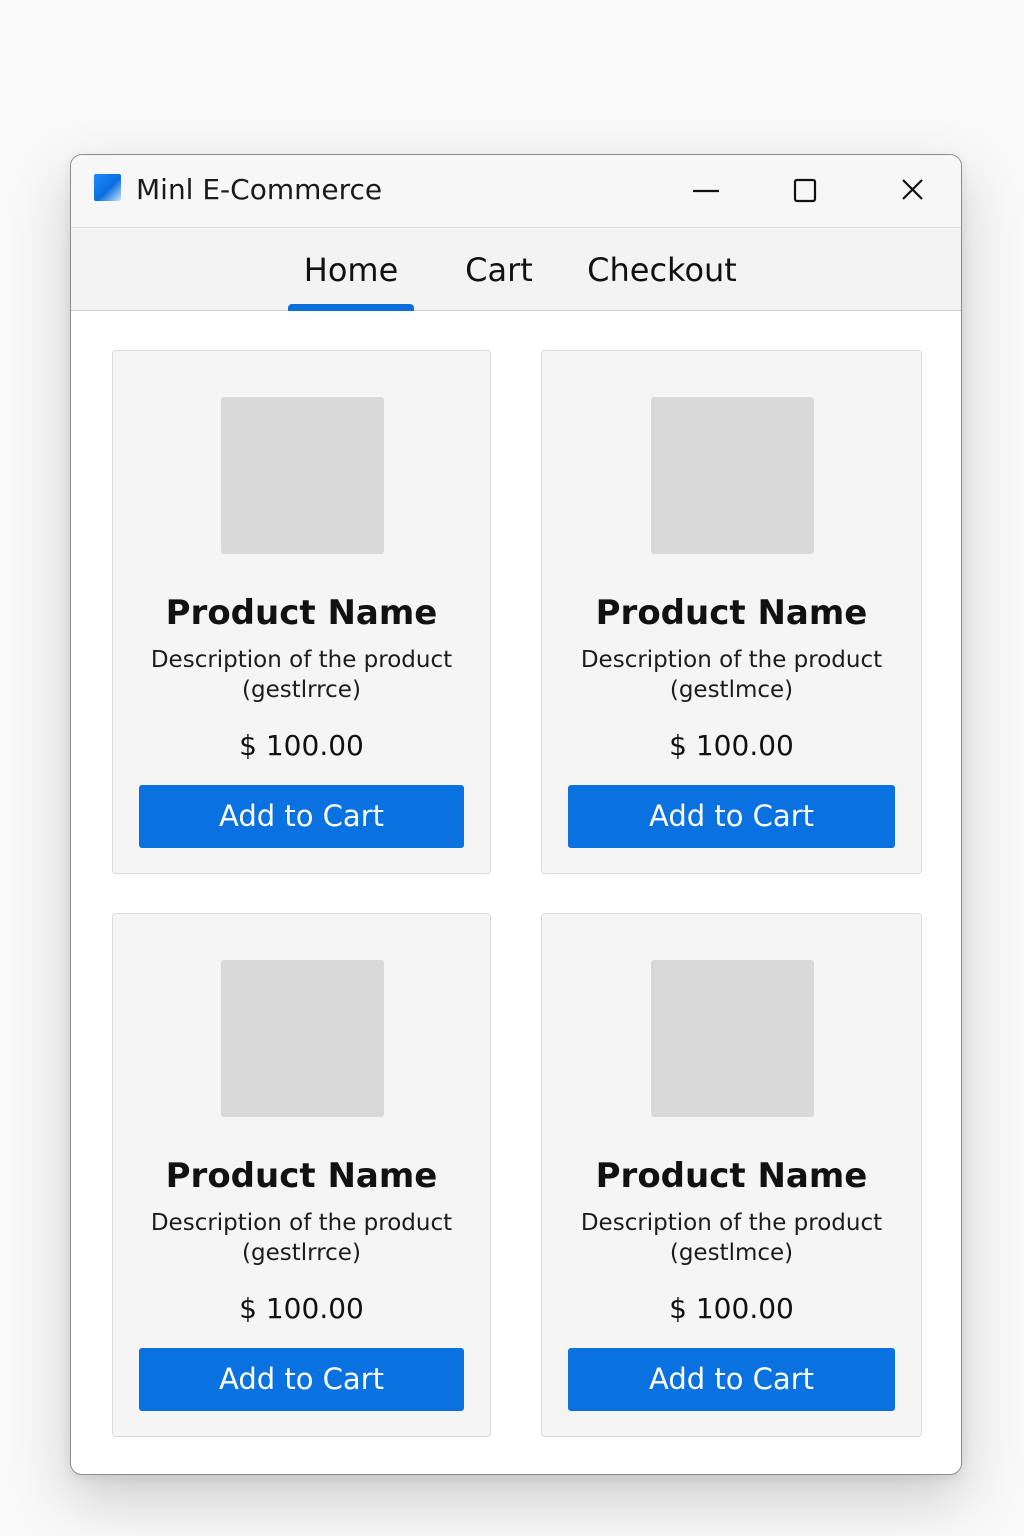 The image size is (1024, 1536). I want to click on window-title: Minl E-Commerce, so click(259, 189).